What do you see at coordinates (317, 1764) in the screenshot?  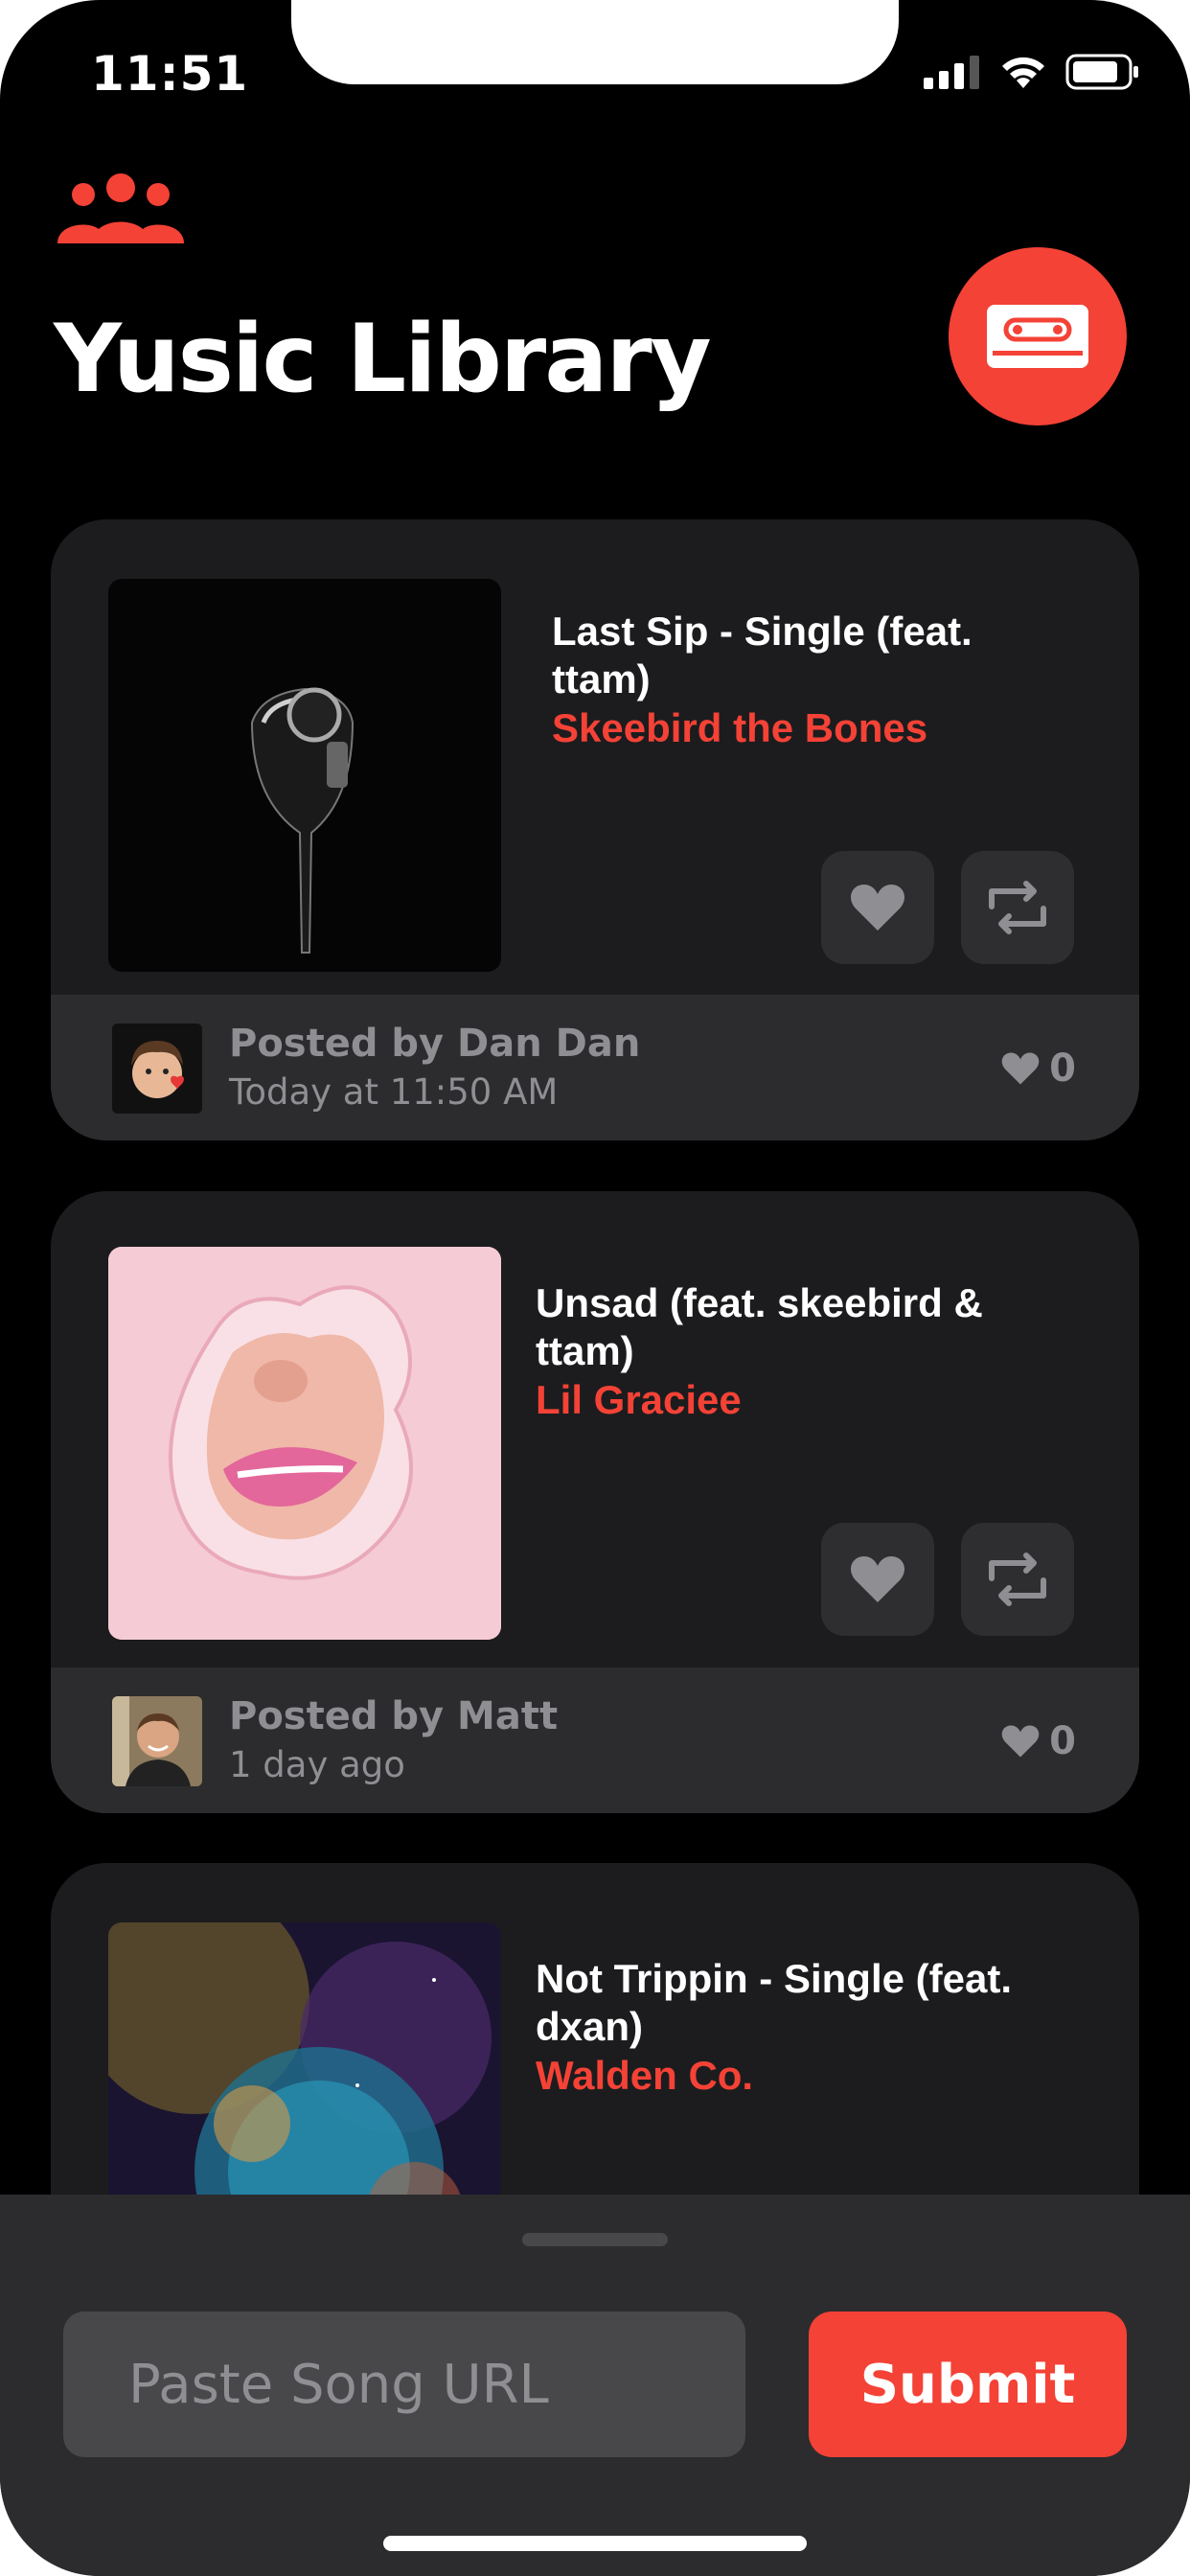 I see `posted-time: 1 day ago` at bounding box center [317, 1764].